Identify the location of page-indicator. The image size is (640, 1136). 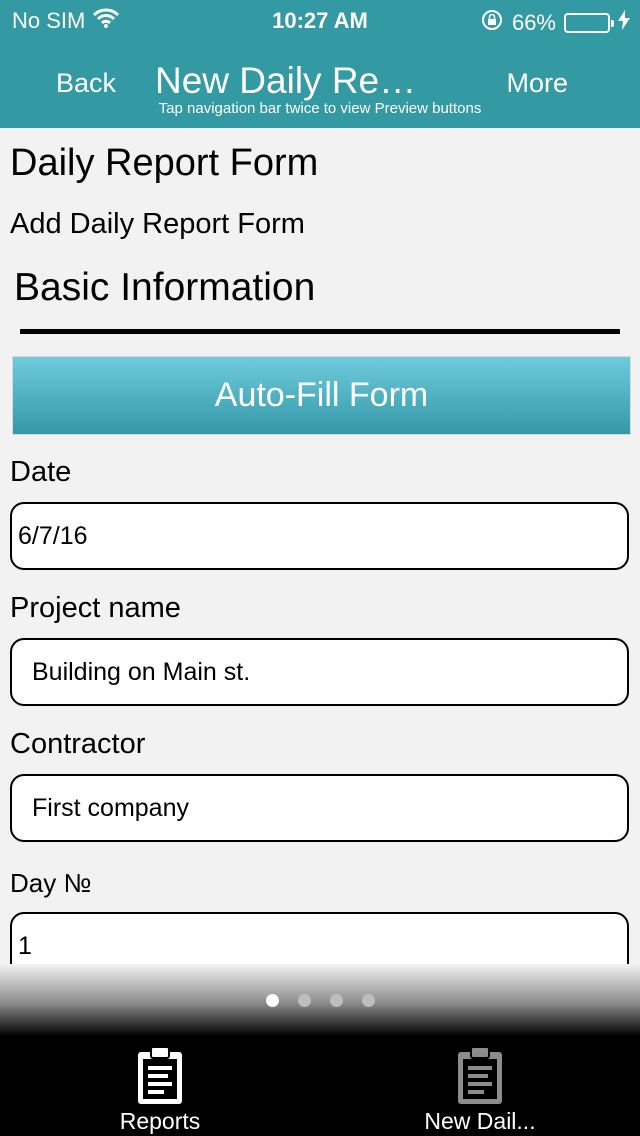
(320, 1000).